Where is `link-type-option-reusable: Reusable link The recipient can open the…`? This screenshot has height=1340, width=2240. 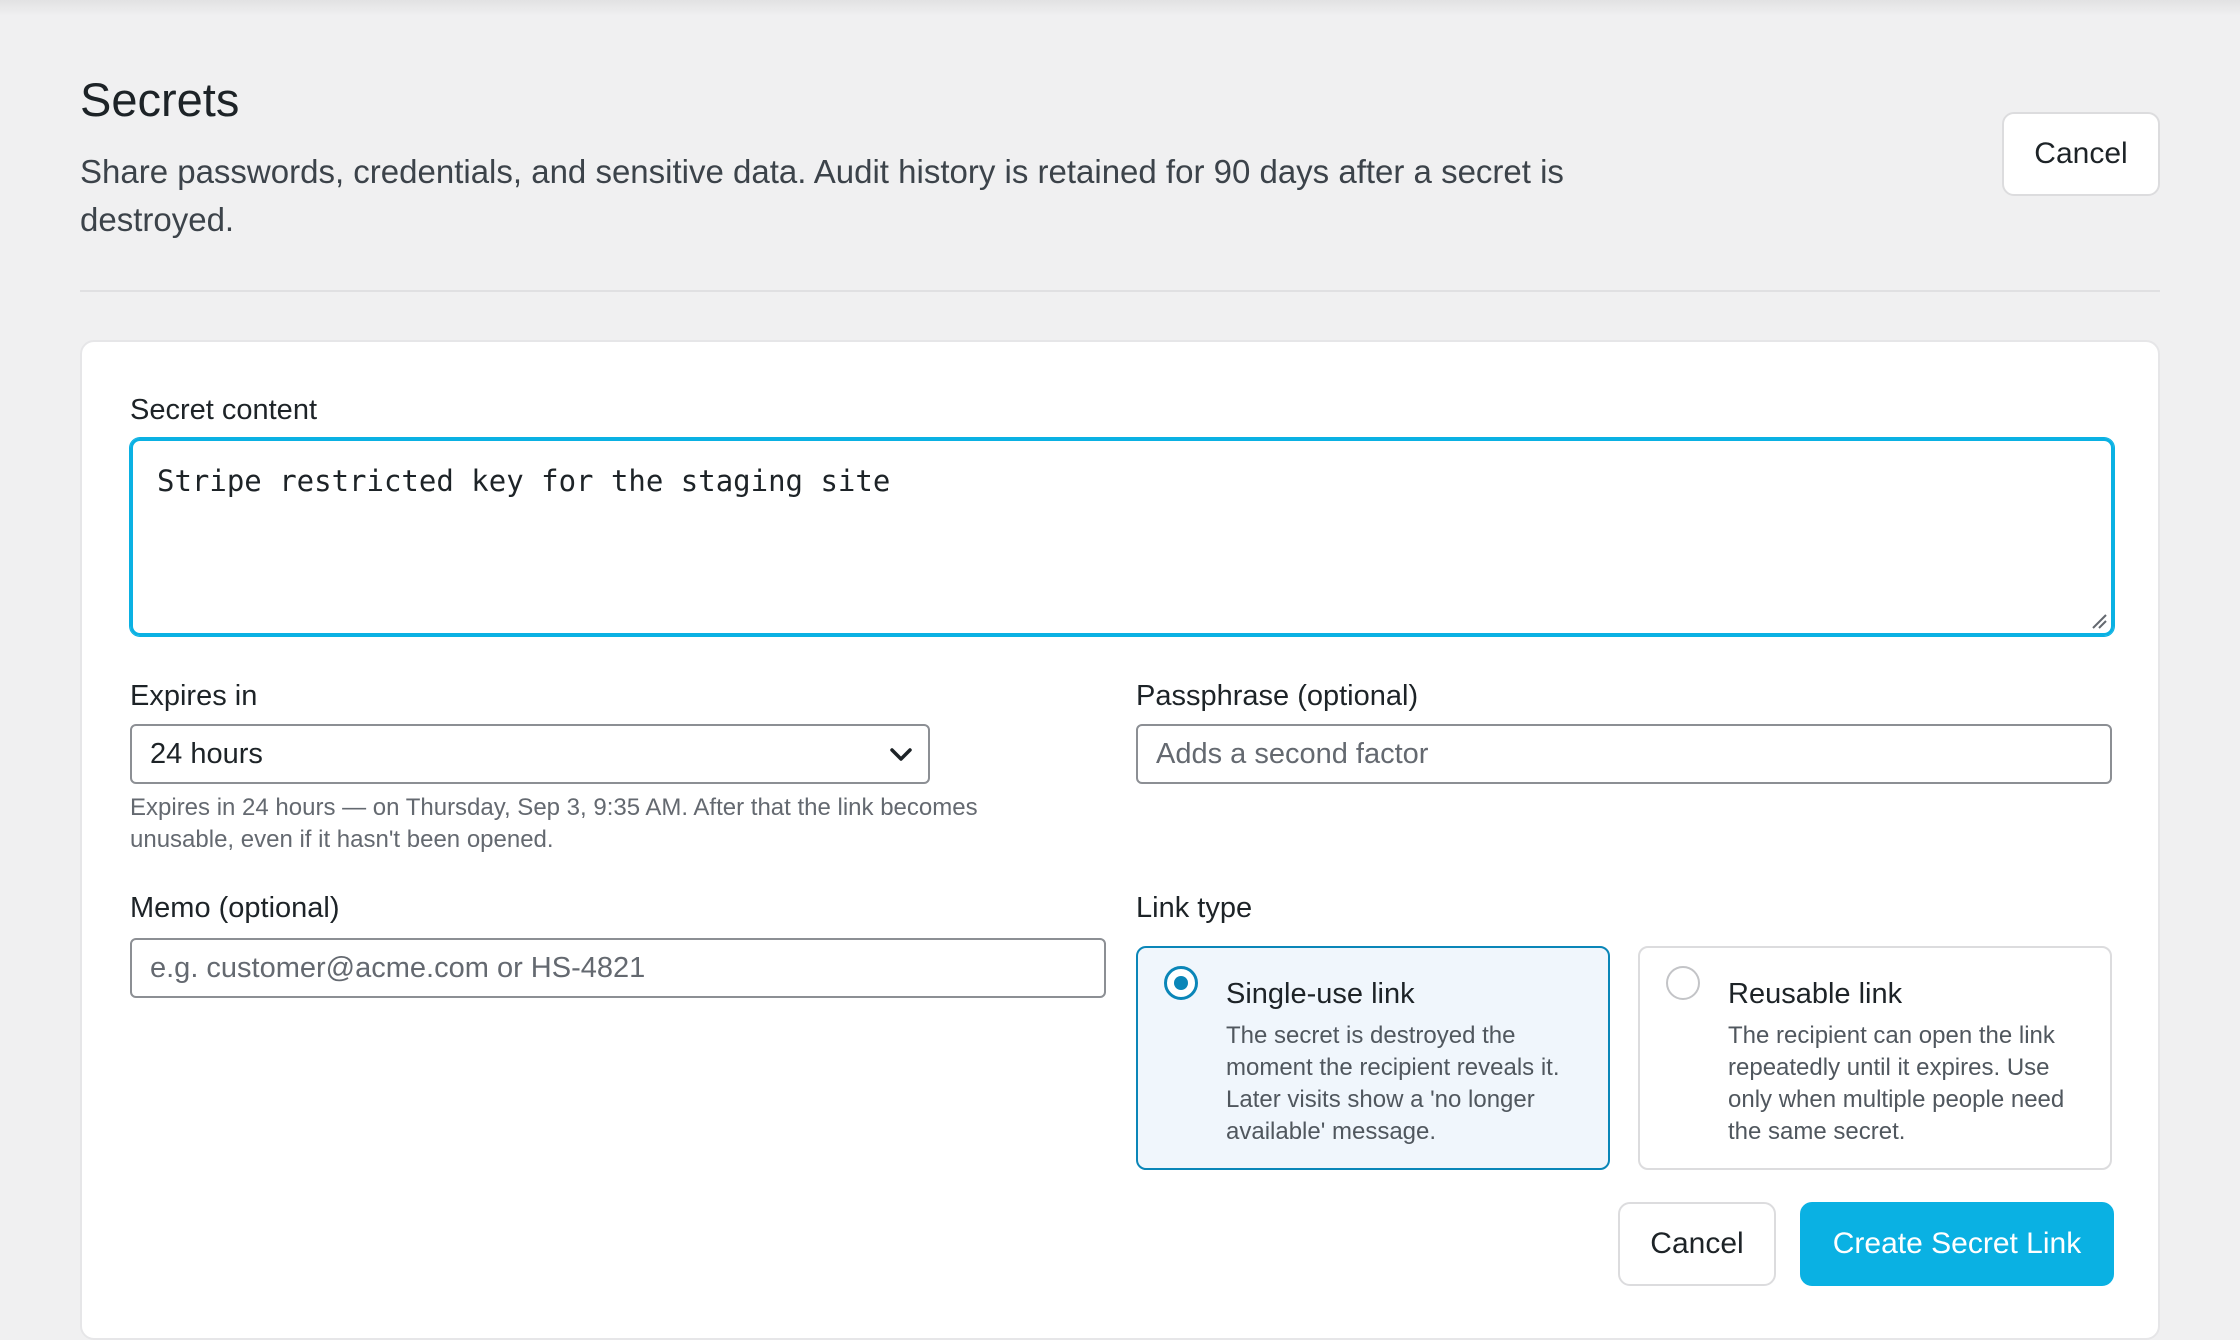 link-type-option-reusable: Reusable link The recipient can open the… is located at coordinates (1875, 1058).